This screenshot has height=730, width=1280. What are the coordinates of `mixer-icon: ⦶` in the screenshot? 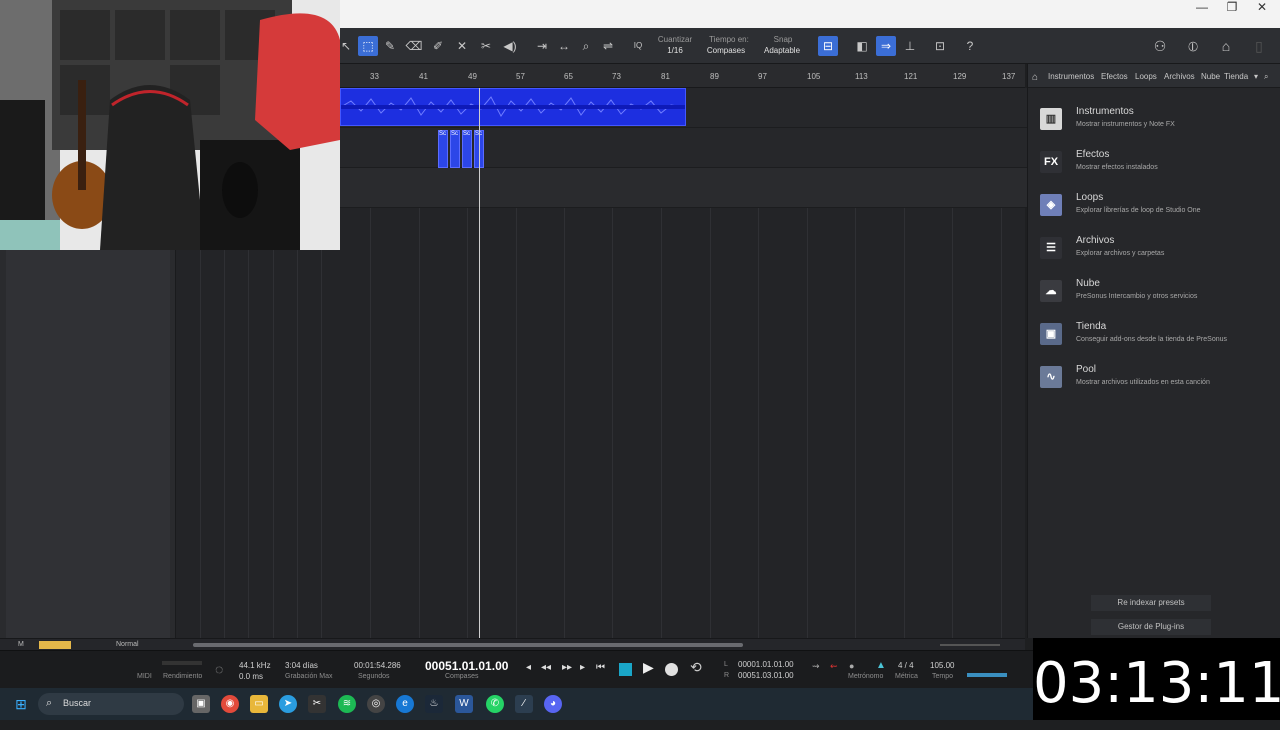 It's located at (1193, 46).